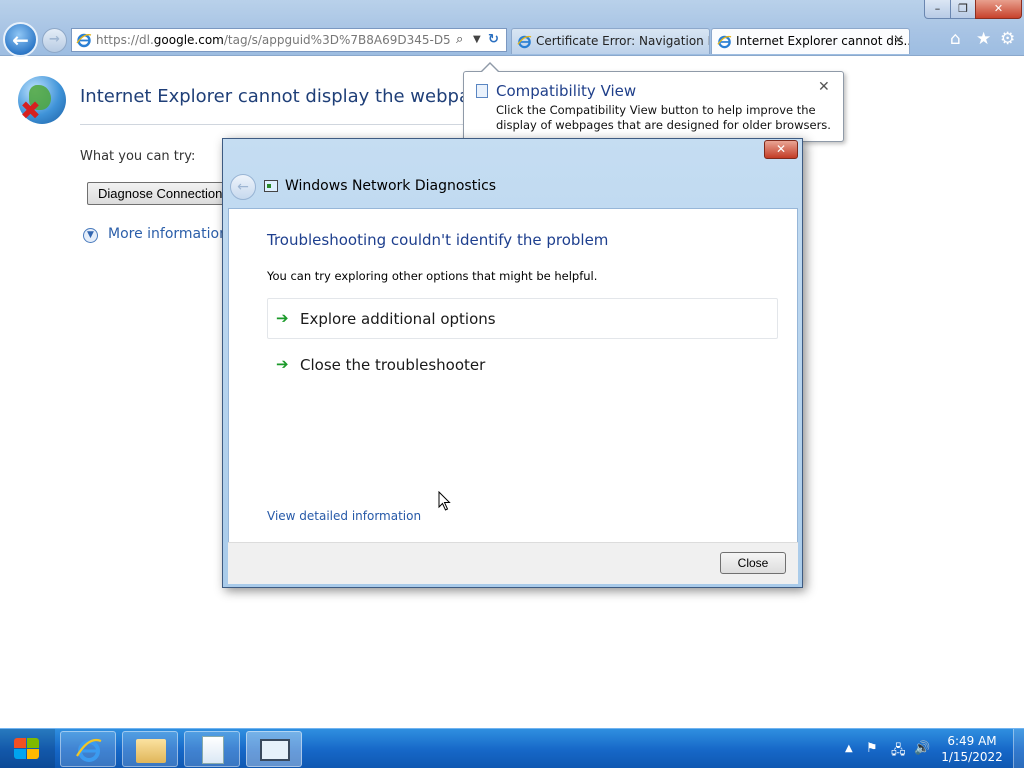  I want to click on folder-icon, so click(151, 751).